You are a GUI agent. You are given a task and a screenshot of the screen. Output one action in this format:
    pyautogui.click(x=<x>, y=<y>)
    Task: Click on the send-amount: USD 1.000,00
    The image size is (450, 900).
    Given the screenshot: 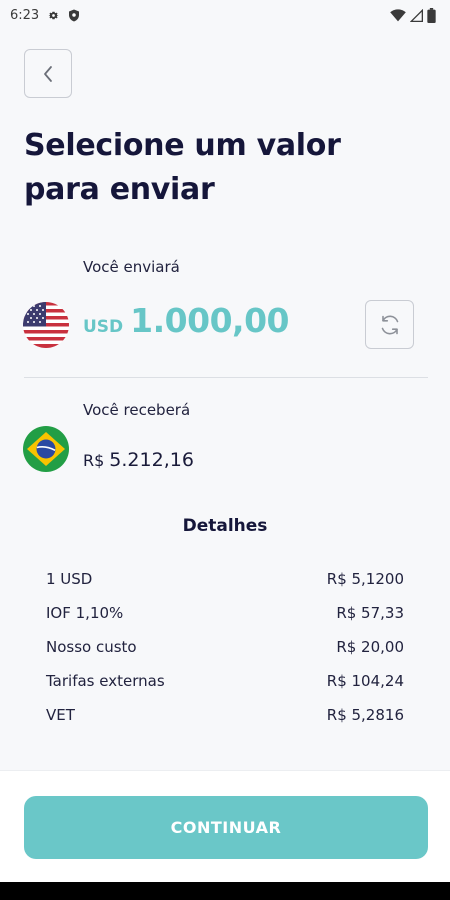 What is the action you would take?
    pyautogui.click(x=186, y=320)
    